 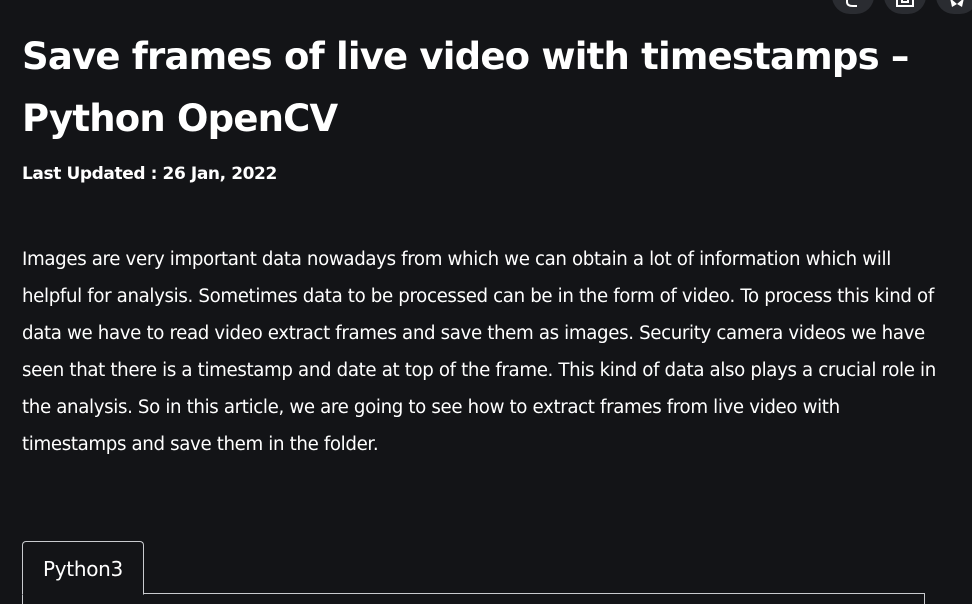 I want to click on share-button, so click(x=853, y=7).